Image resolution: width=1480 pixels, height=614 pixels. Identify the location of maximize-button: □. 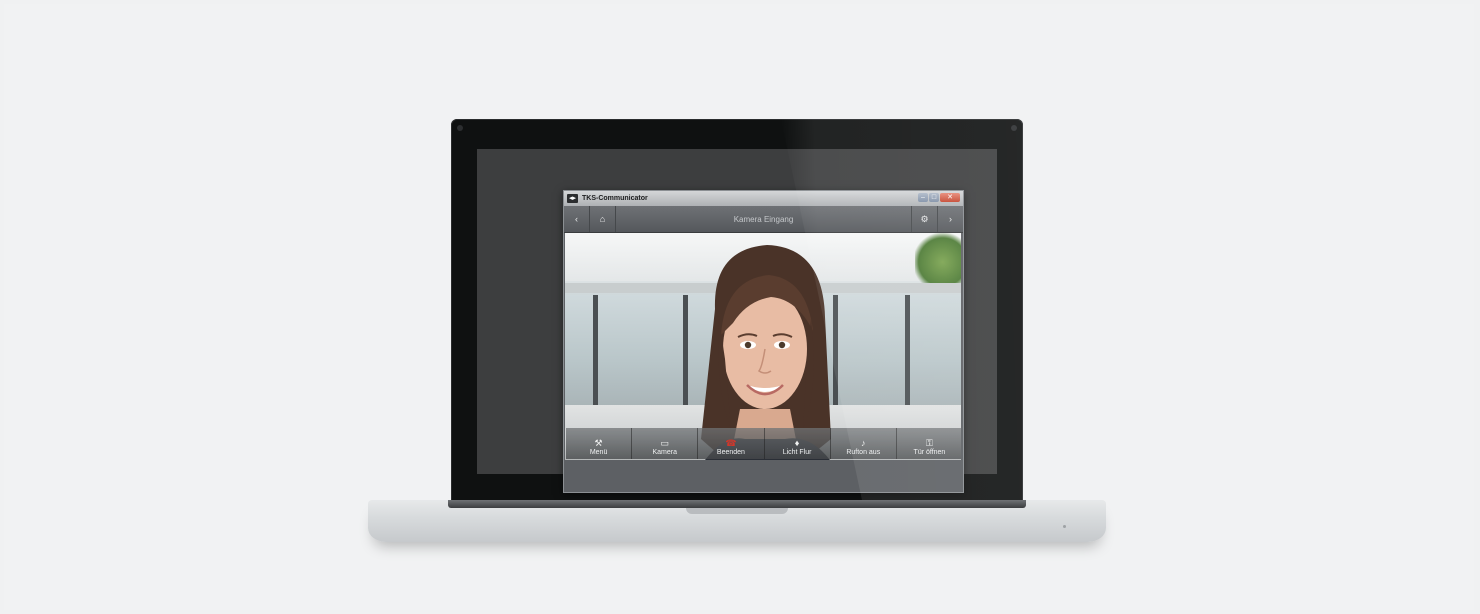
(934, 197).